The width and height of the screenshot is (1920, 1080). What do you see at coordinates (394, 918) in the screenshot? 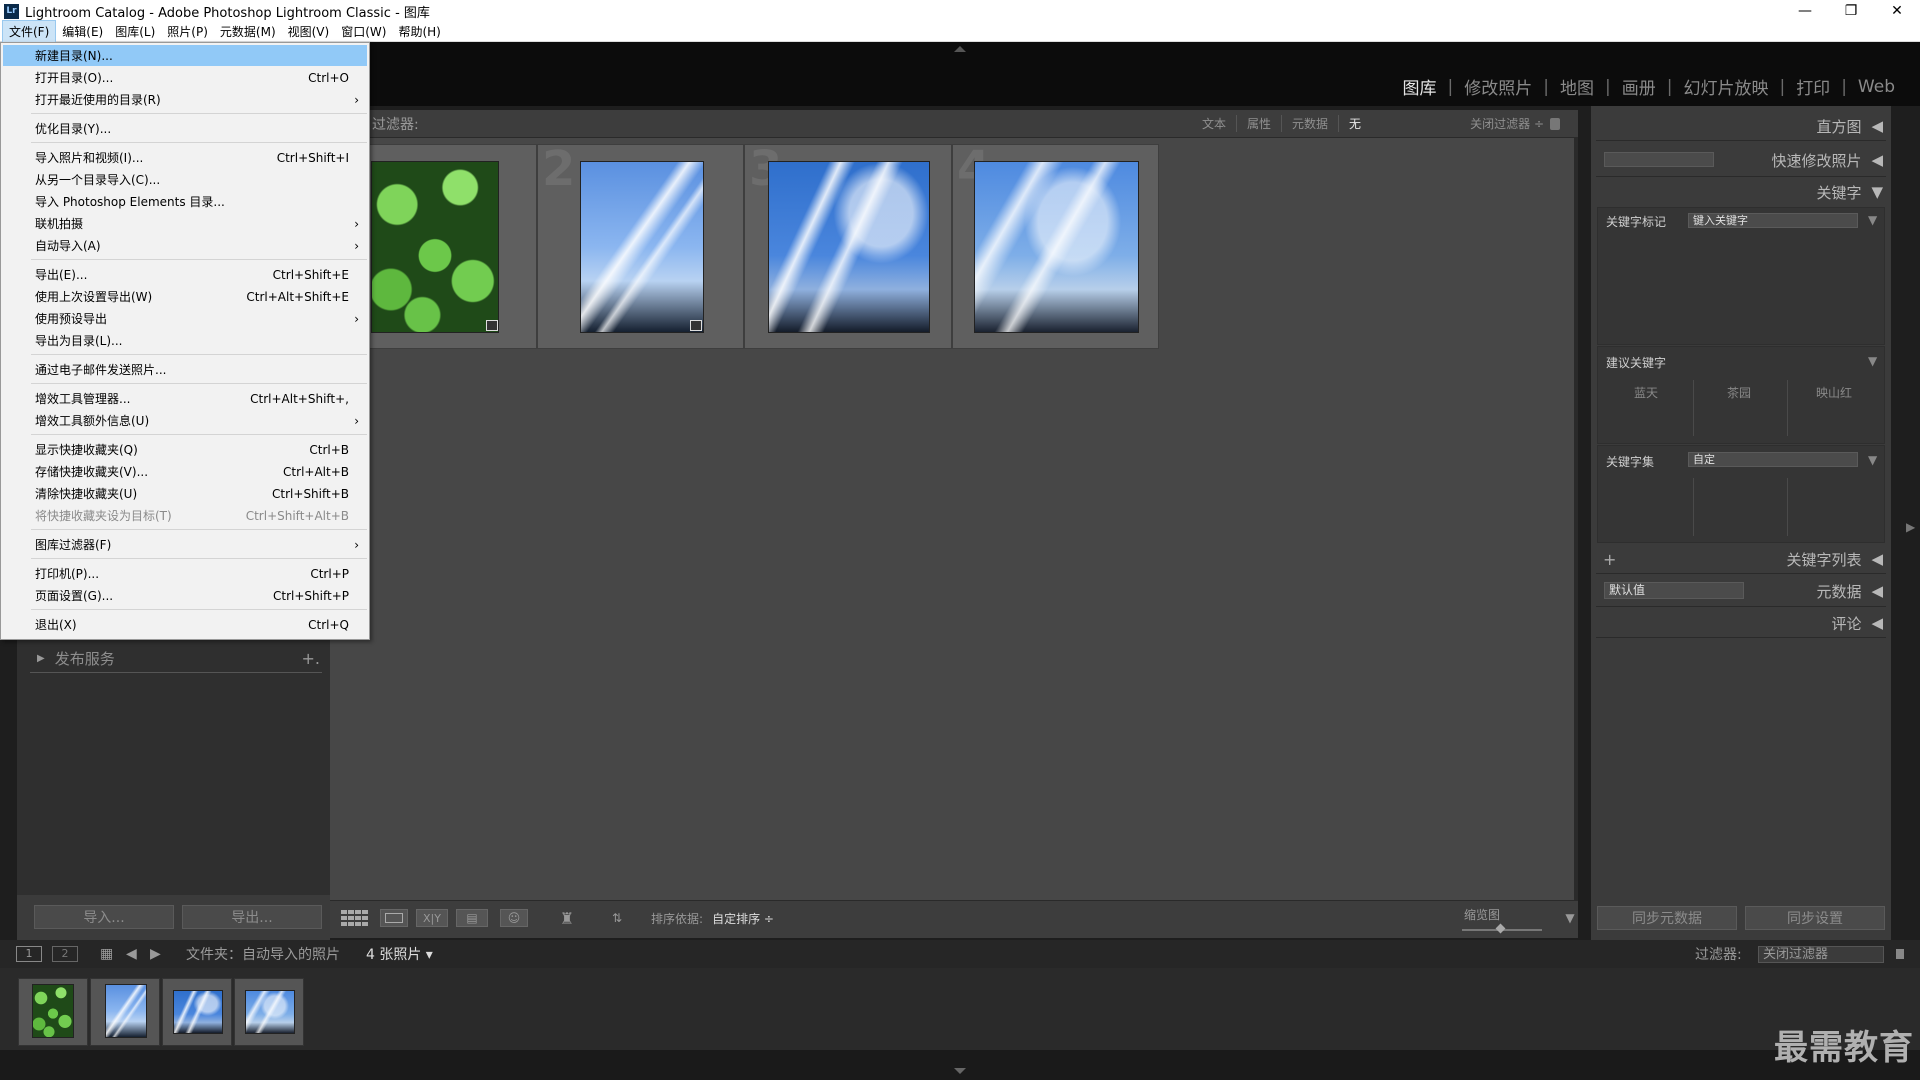
I see `loupe-view-icon` at bounding box center [394, 918].